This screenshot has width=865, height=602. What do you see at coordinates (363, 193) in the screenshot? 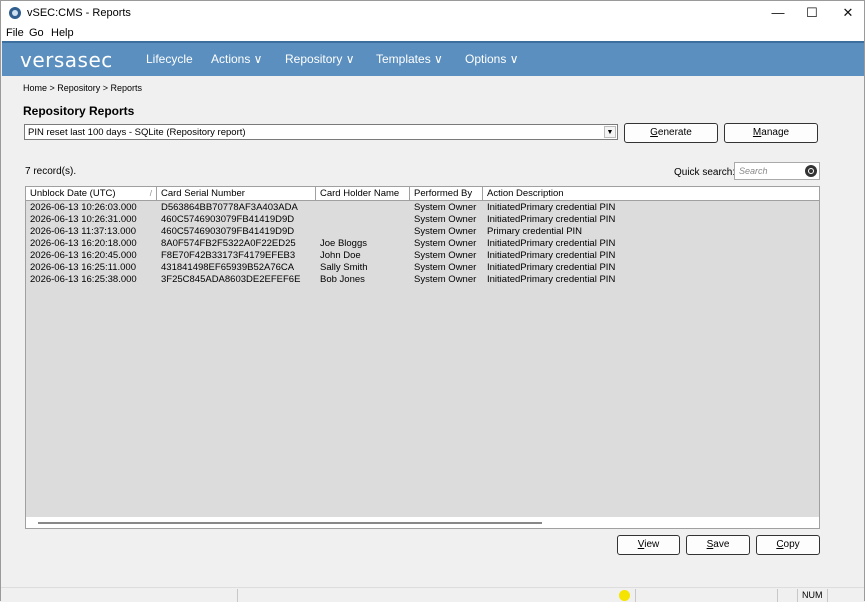
I see `column-header-card-holder: Card Holder Name` at bounding box center [363, 193].